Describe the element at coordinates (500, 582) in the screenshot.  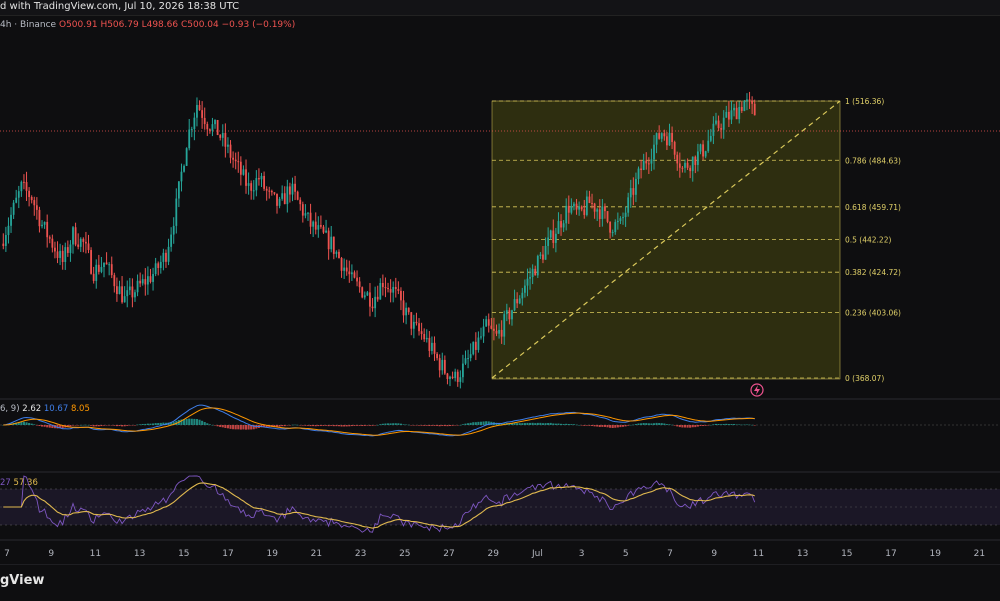
I see `footer-bar` at that location.